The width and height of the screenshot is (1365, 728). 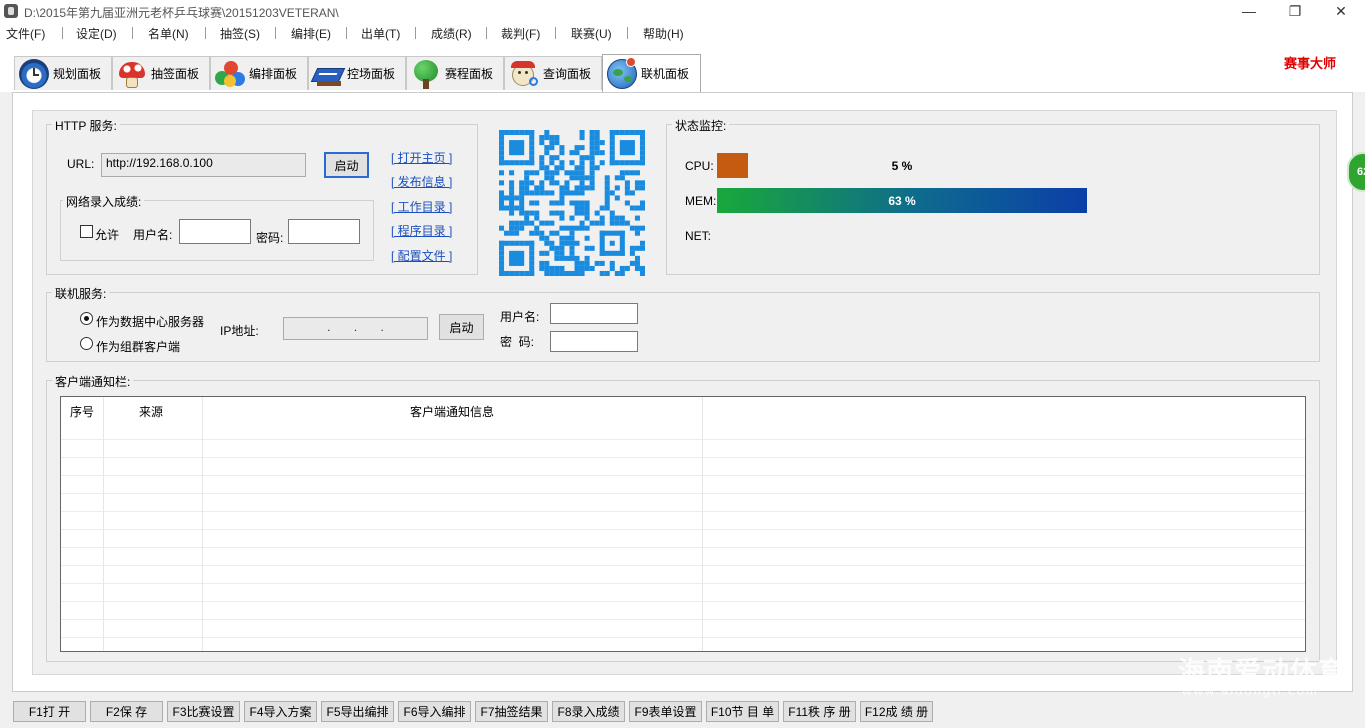 What do you see at coordinates (86, 343) in the screenshot?
I see `client-mode-radio` at bounding box center [86, 343].